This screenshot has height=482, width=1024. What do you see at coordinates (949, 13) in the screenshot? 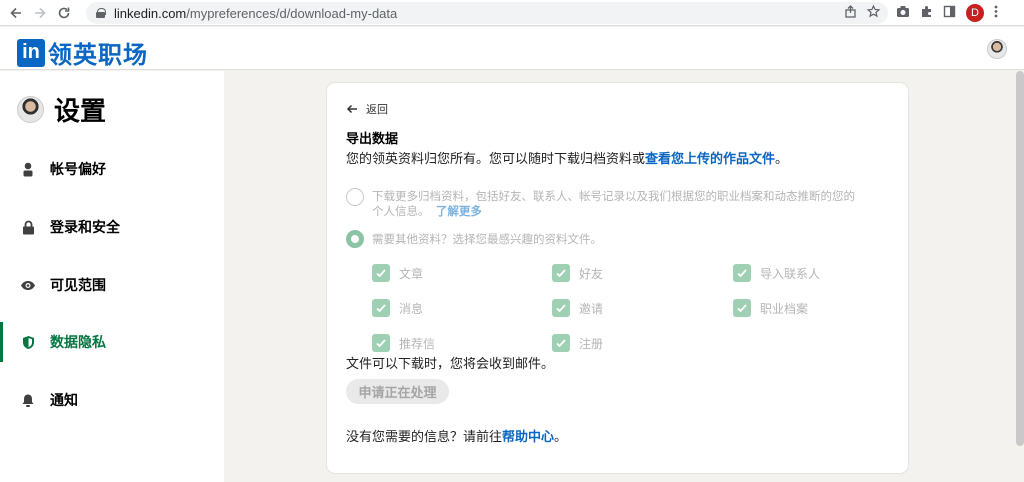
I see `side-panel-icon` at bounding box center [949, 13].